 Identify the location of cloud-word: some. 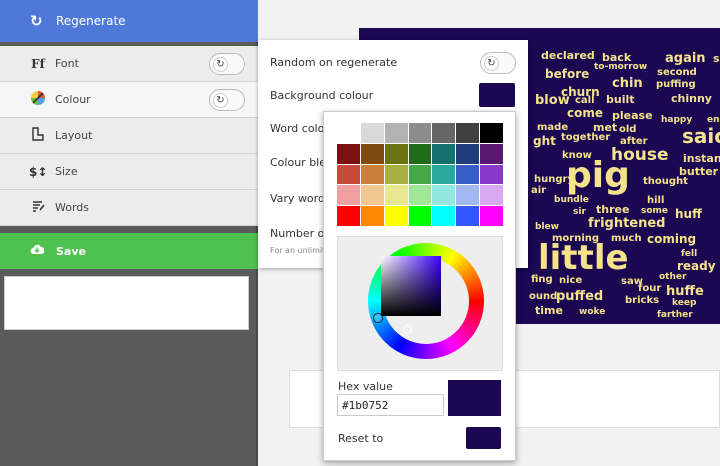
(655, 211).